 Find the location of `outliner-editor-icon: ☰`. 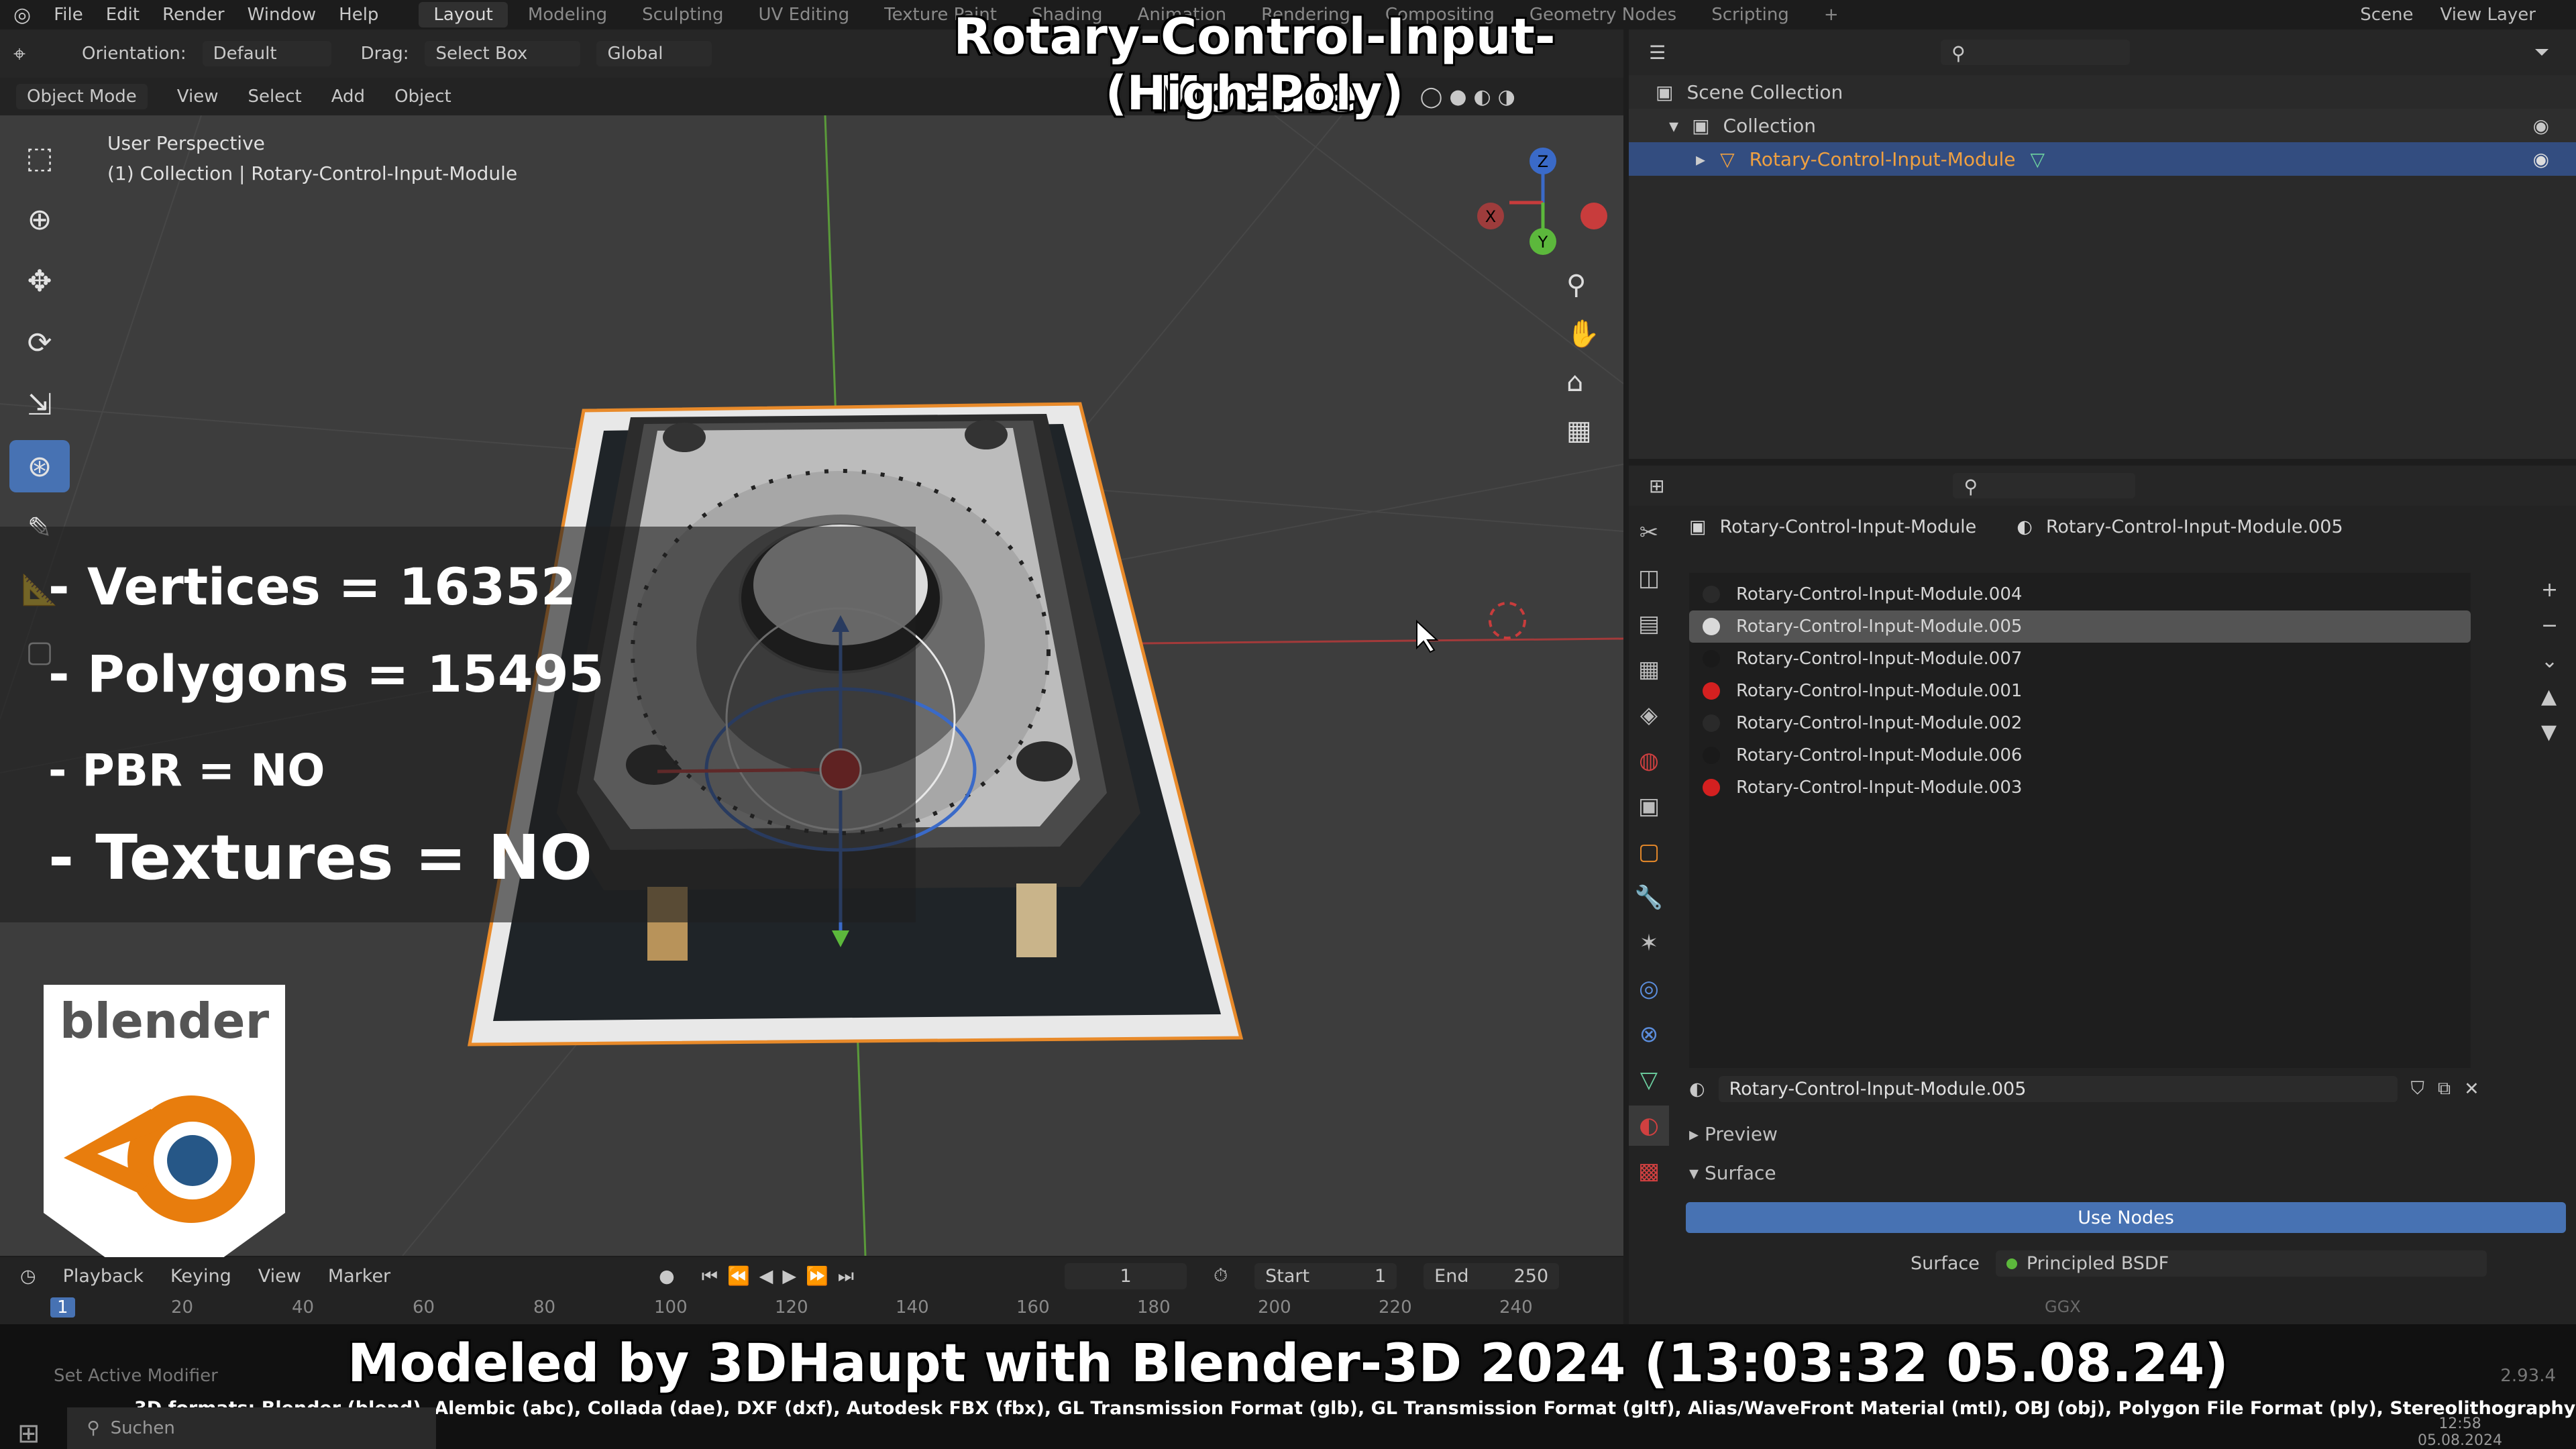

outliner-editor-icon: ☰ is located at coordinates (1657, 53).